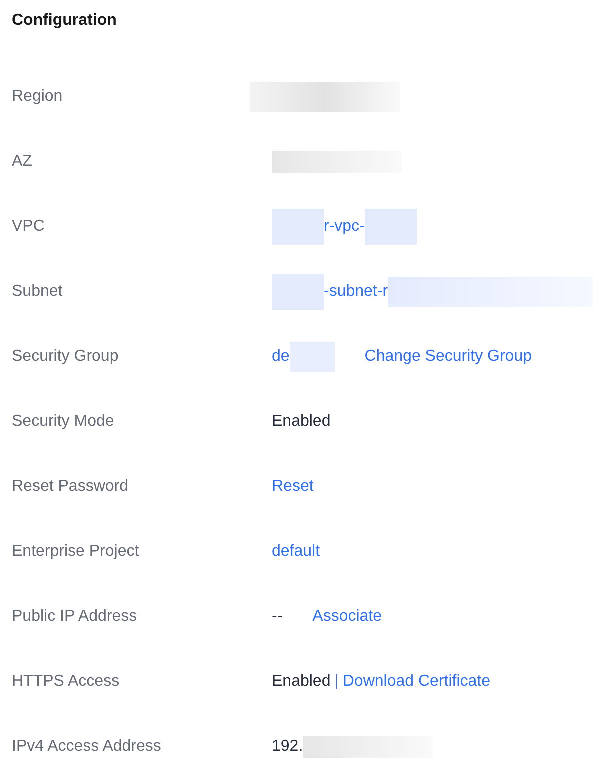 Image resolution: width=597 pixels, height=760 pixels. Describe the element at coordinates (293, 486) in the screenshot. I see `link: Reset` at that location.